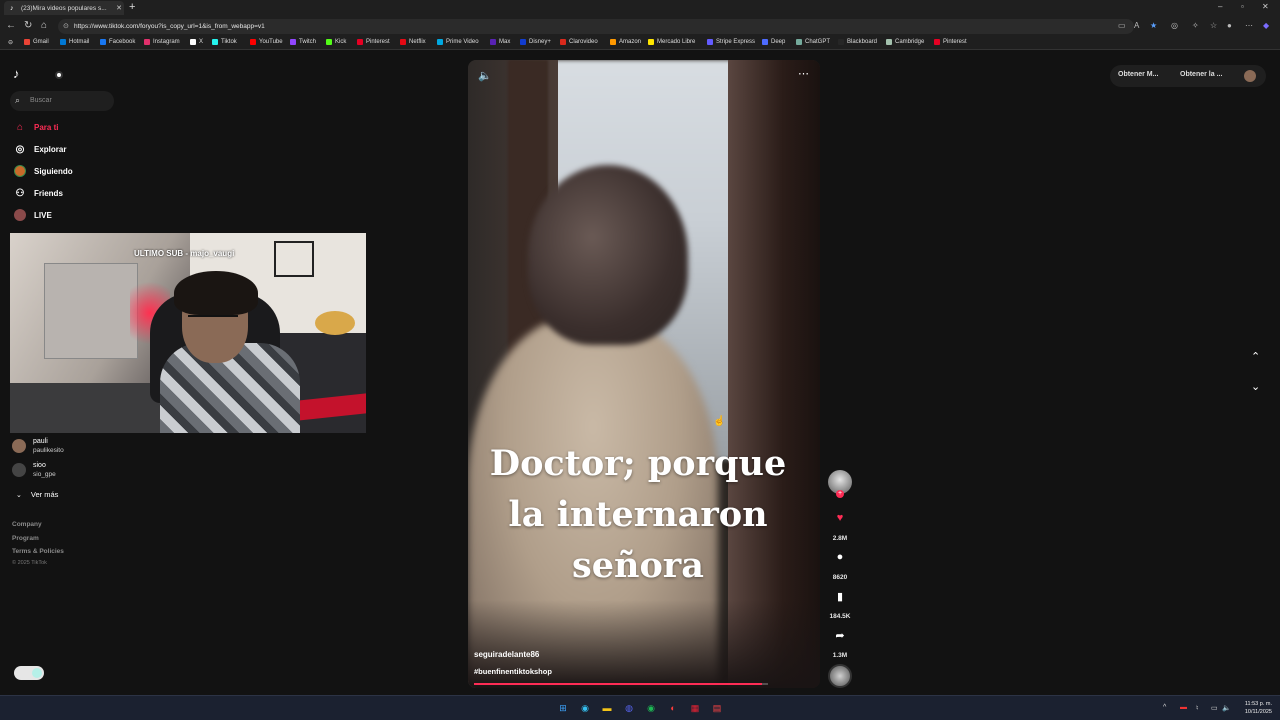 Image resolution: width=1280 pixels, height=720 pixels. I want to click on bookmark-item: Instagram, so click(162, 42).